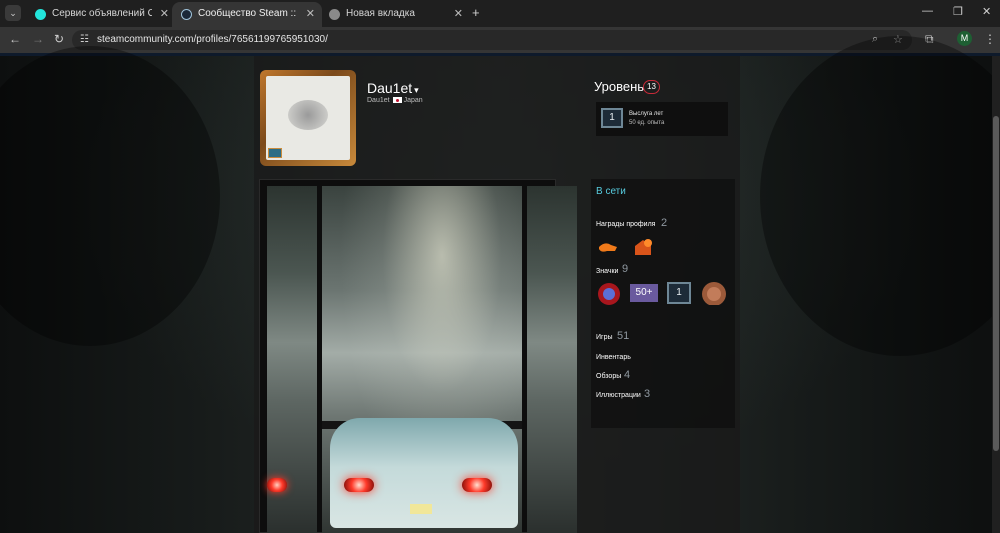 The height and width of the screenshot is (533, 1000). Describe the element at coordinates (422, 359) in the screenshot. I see `artwork-panel-center` at that location.